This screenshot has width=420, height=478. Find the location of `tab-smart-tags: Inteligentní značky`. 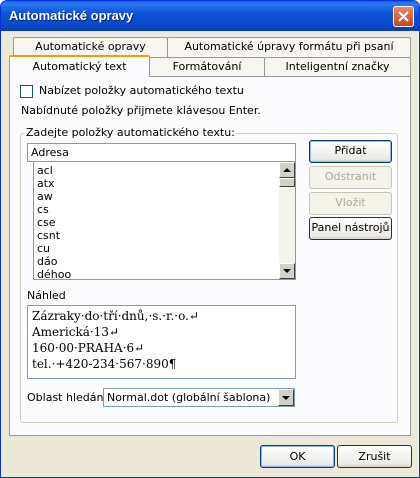

tab-smart-tags: Inteligentní značky is located at coordinates (337, 67).